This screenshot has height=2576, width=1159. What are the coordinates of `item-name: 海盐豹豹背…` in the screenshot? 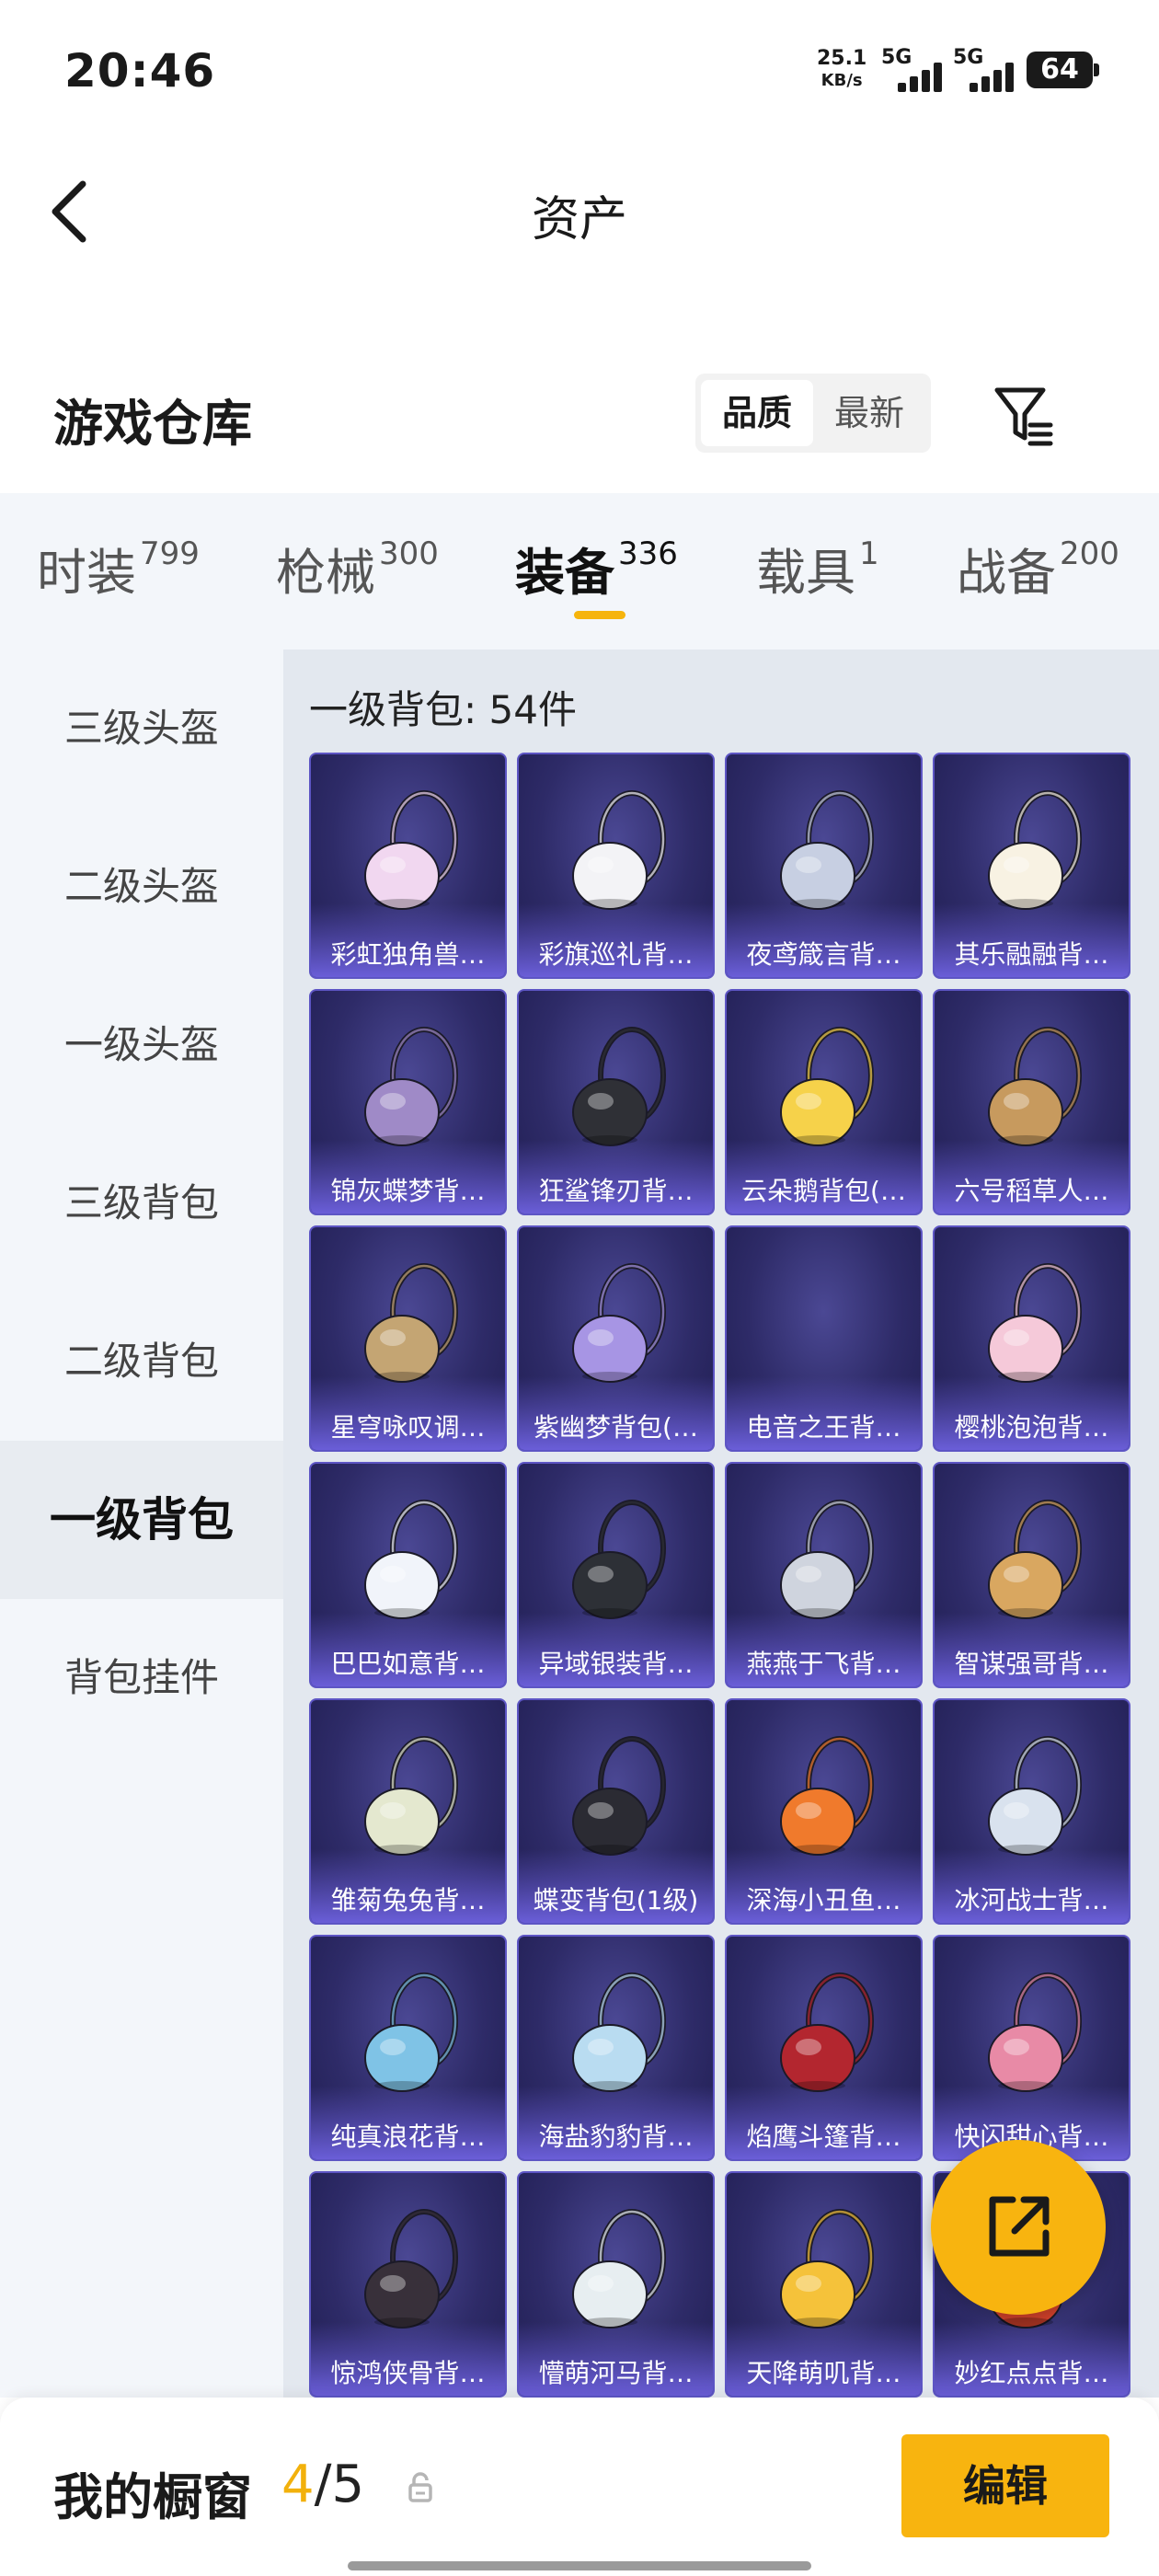 It's located at (616, 2137).